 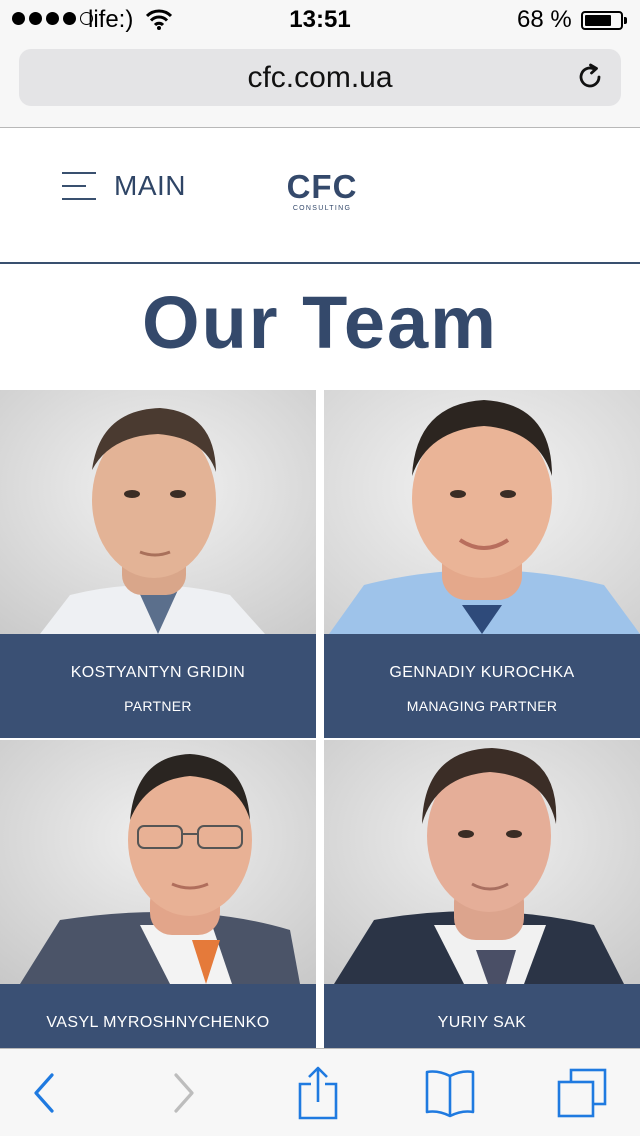 I want to click on browser-toolbar, so click(x=320, y=1092).